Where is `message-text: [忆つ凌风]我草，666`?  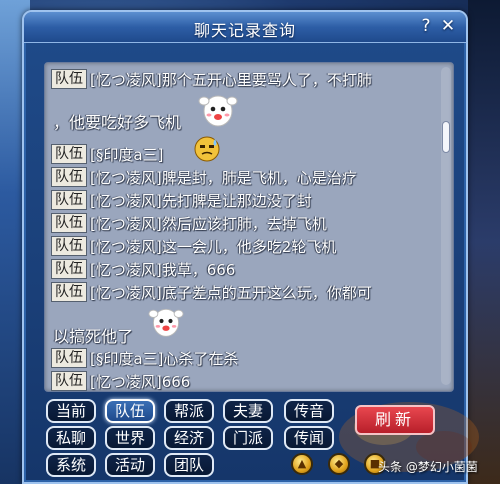 message-text: [忆つ凌风]我草，666 is located at coordinates (163, 269).